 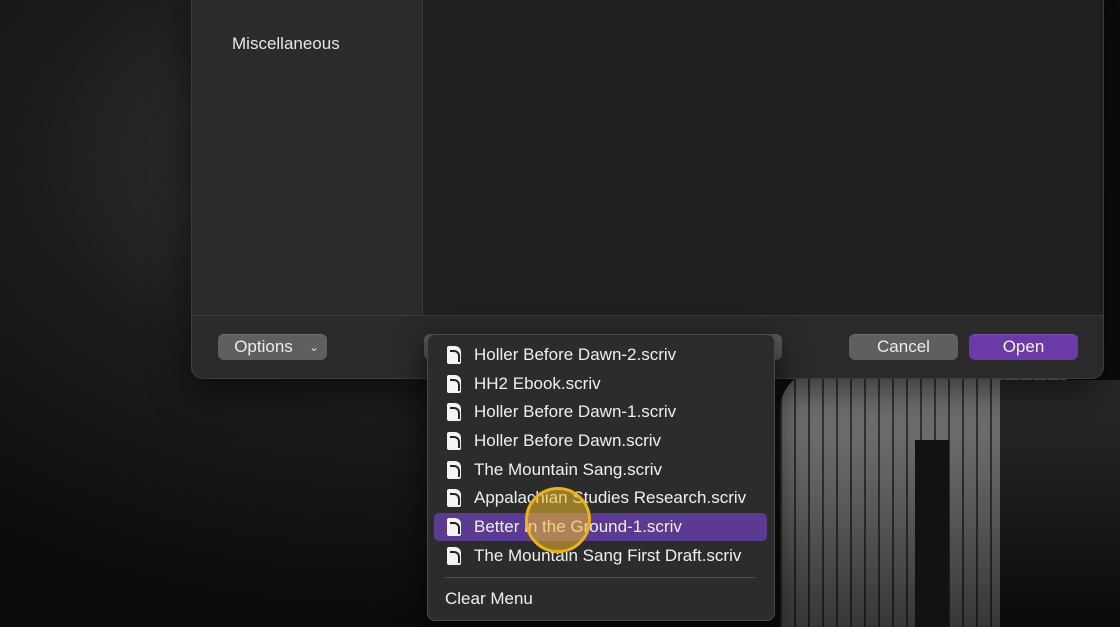 I want to click on open-button: Open, so click(x=1023, y=347).